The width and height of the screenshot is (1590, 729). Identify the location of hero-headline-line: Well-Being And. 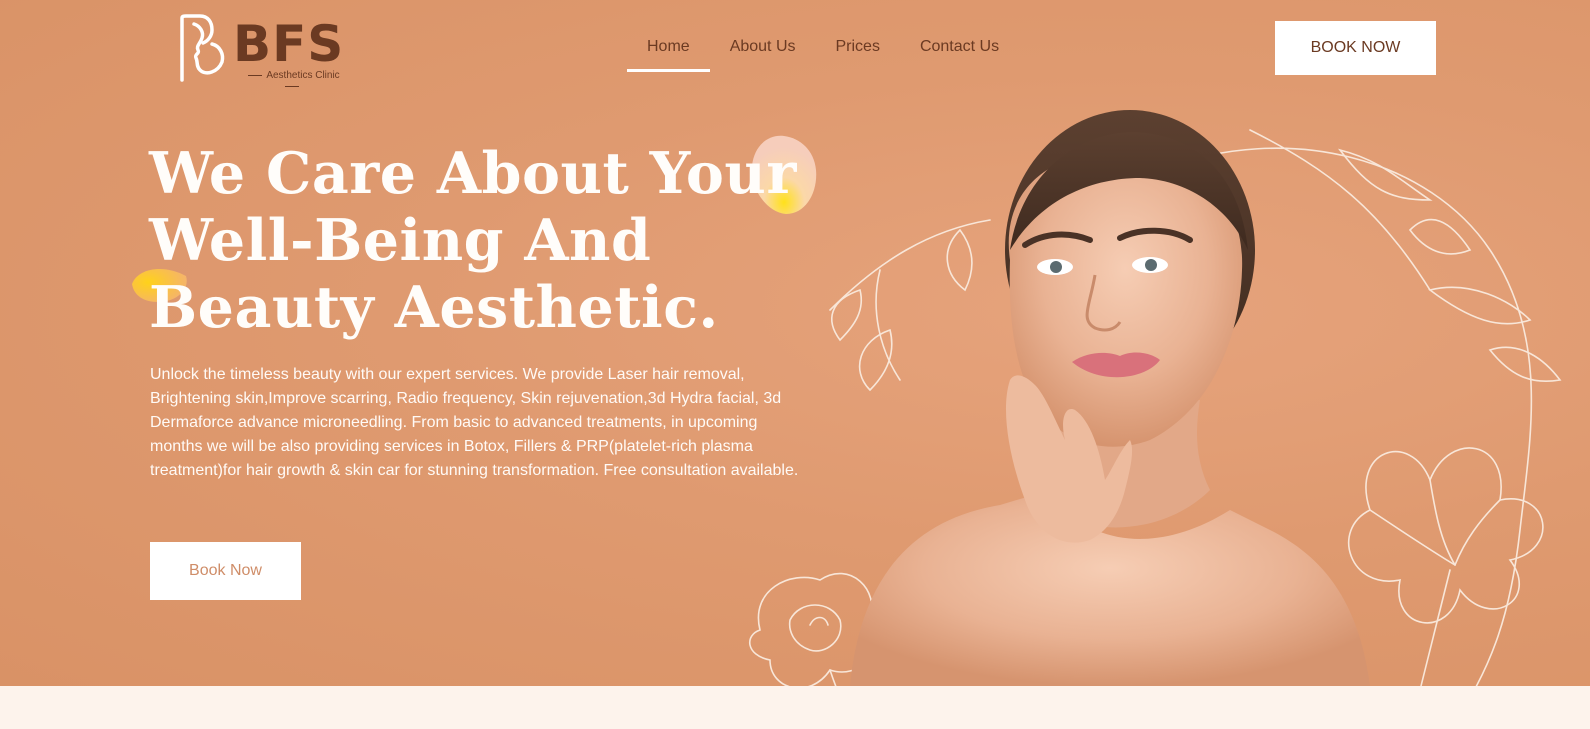
(400, 240).